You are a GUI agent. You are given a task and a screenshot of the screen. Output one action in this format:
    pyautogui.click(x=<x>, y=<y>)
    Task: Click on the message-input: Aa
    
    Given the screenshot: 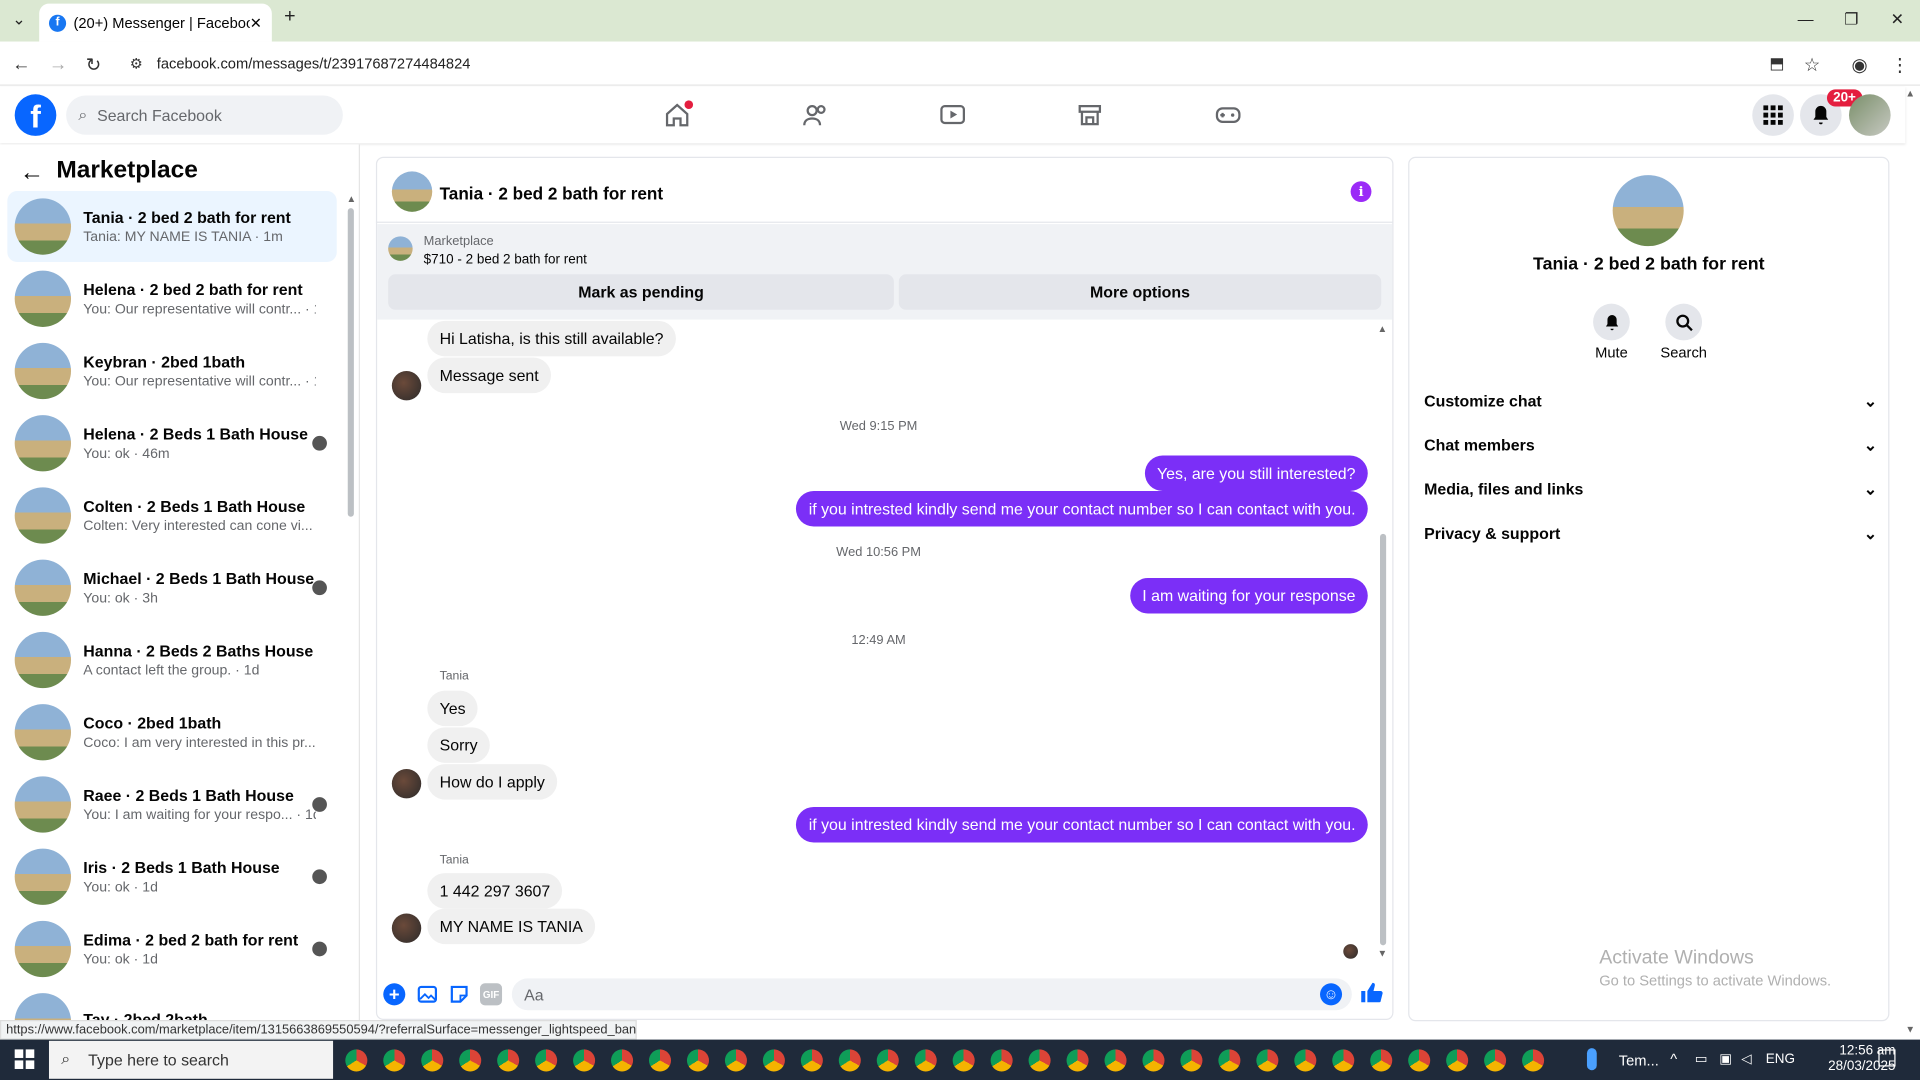 What is the action you would take?
    pyautogui.click(x=931, y=994)
    